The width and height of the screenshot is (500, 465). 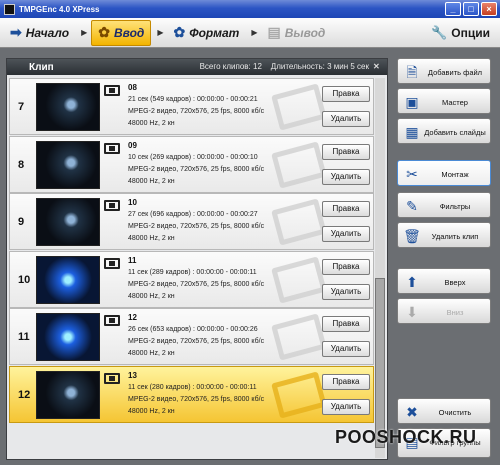 I want to click on wizard-button: ▣ Мастер, so click(x=444, y=101).